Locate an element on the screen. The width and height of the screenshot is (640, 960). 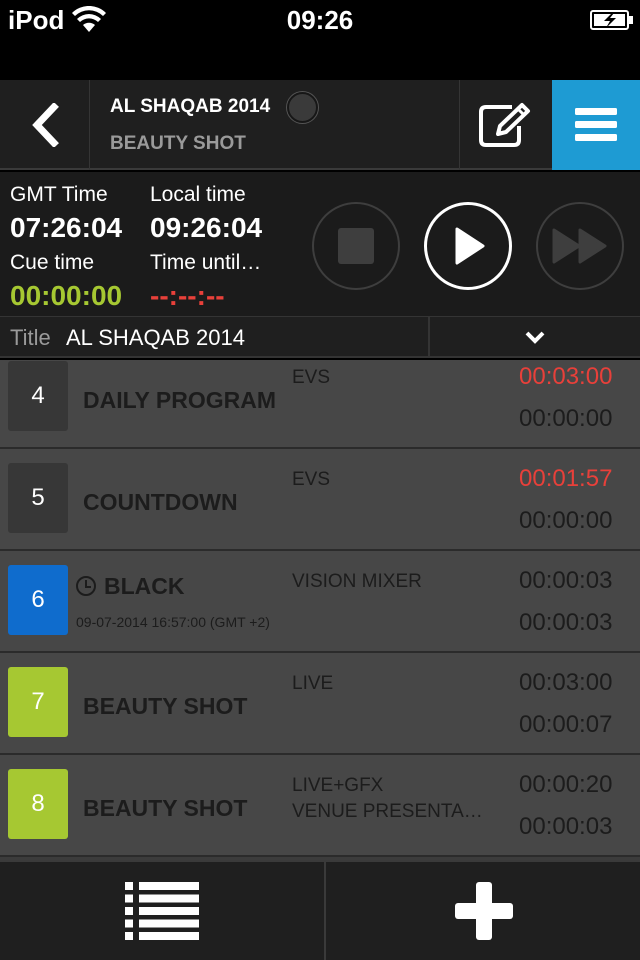
title-selector: Title AL SHAQAB 2014 is located at coordinates (320, 337).